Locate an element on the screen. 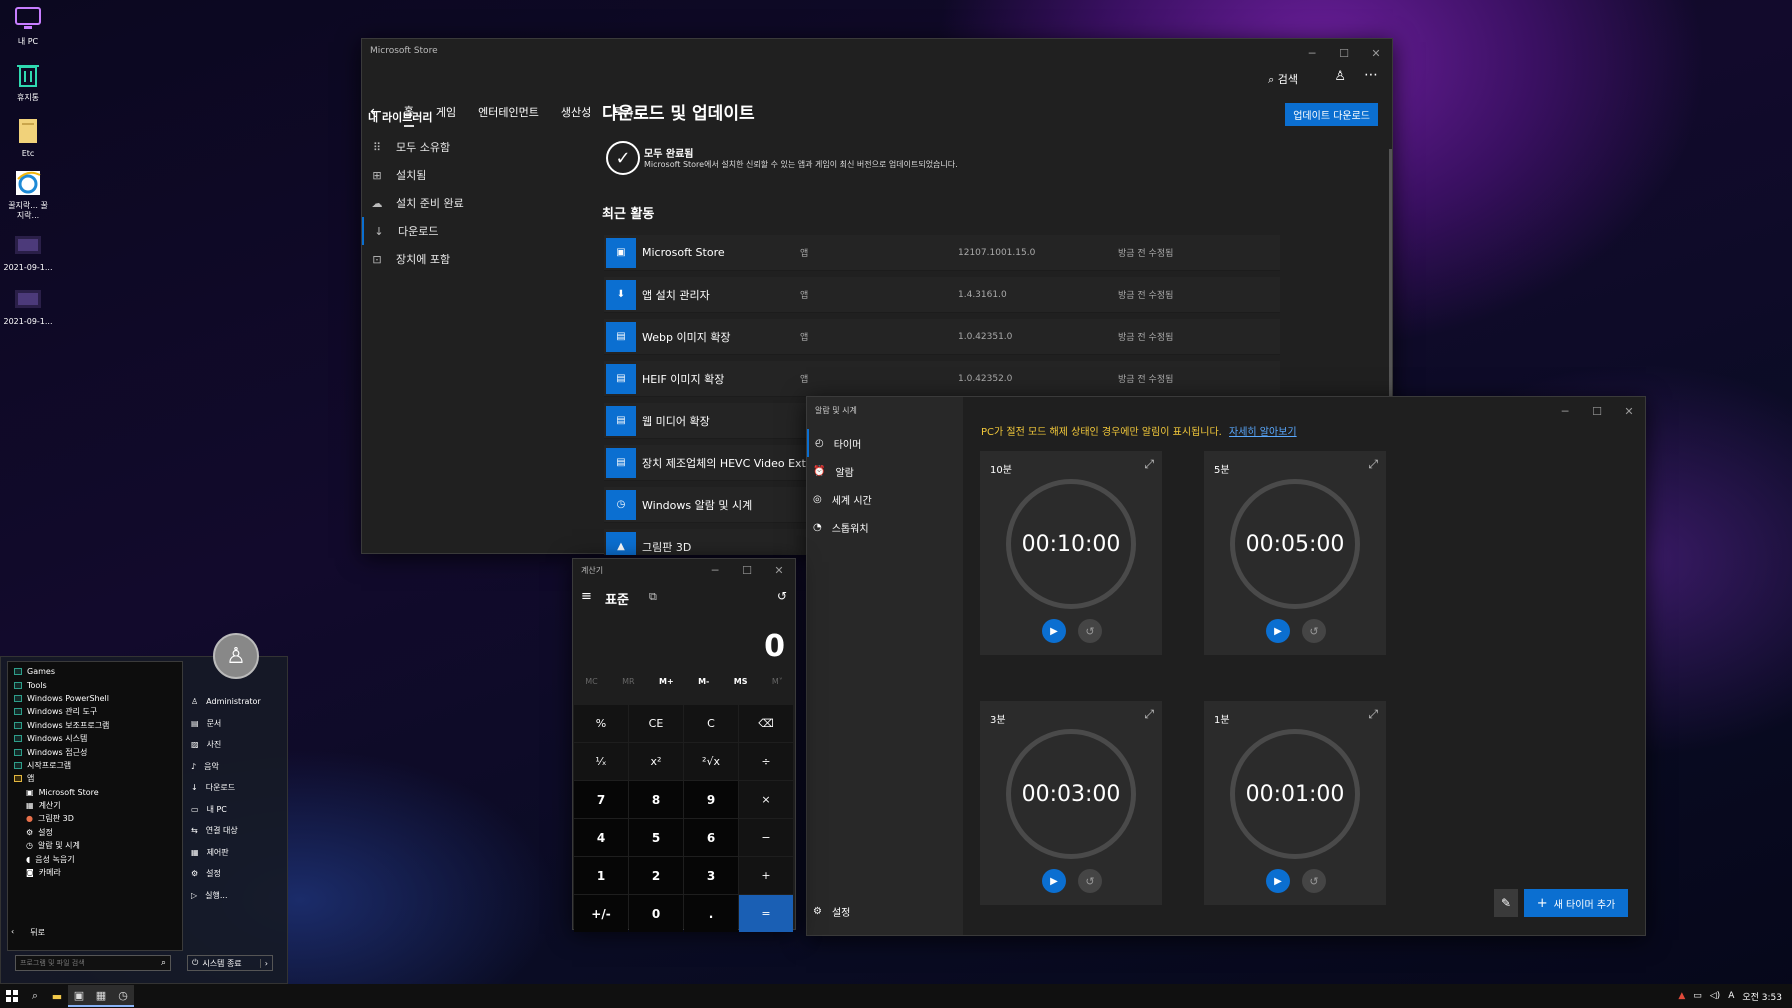 This screenshot has width=1792, height=1008. desktop-icon-etc: Etc is located at coordinates (28, 137).